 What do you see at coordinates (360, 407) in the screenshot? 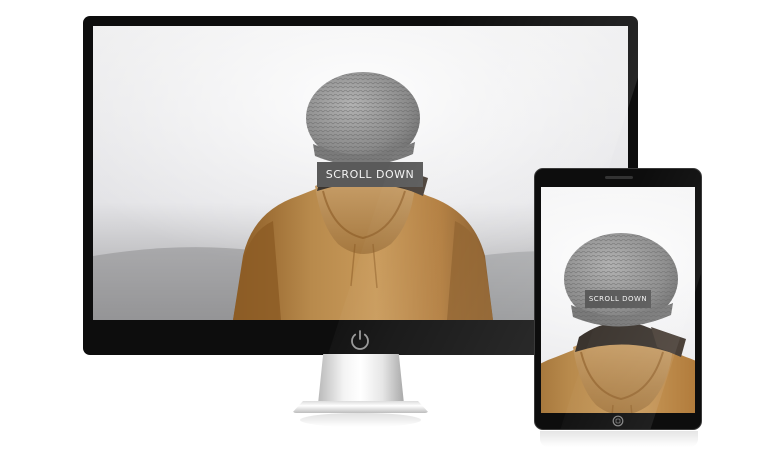
I see `monitor-stand-base` at bounding box center [360, 407].